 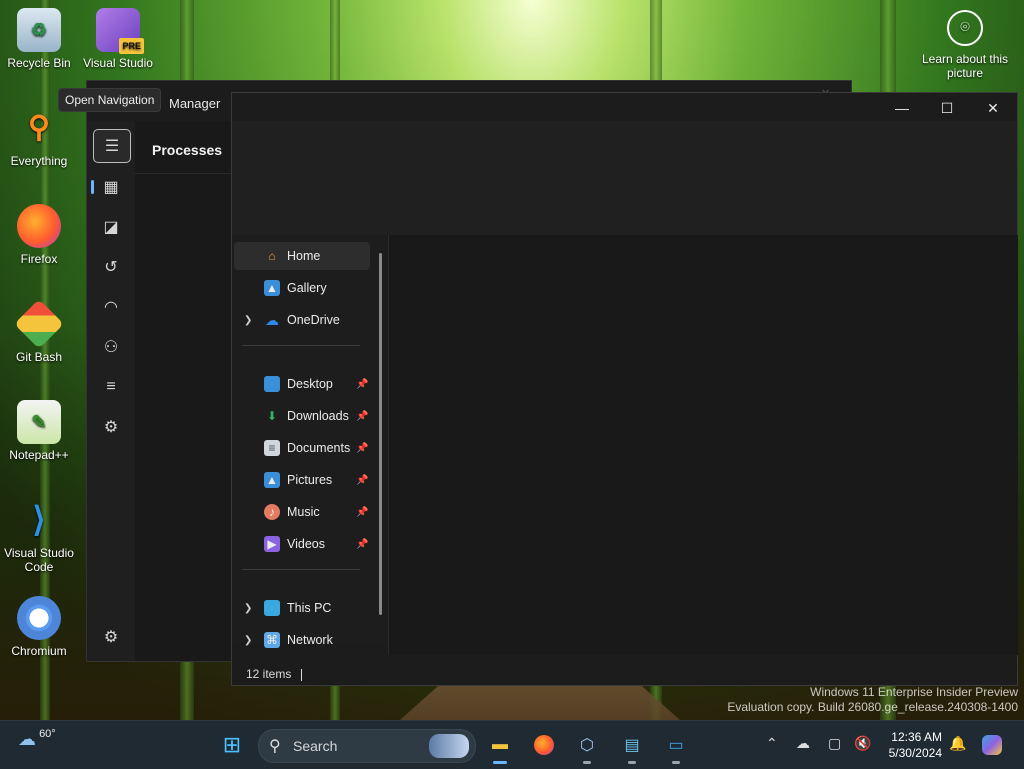 I want to click on photos-icon: ▭, so click(x=676, y=745).